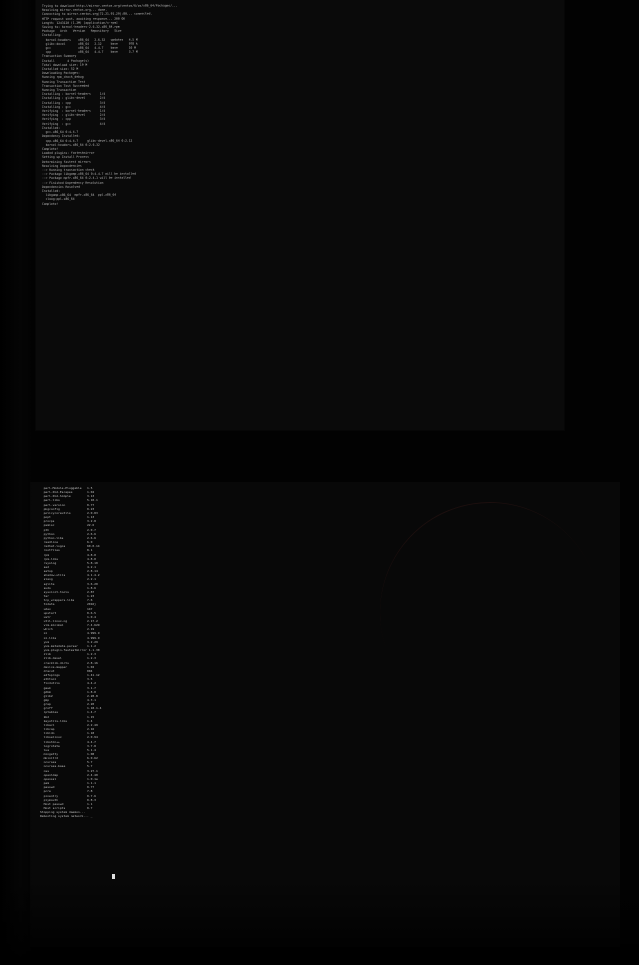 Image resolution: width=639 pixels, height=965 pixels. What do you see at coordinates (66, 816) in the screenshot?
I see `terminal-bottom-line: Rebooting system network... _` at bounding box center [66, 816].